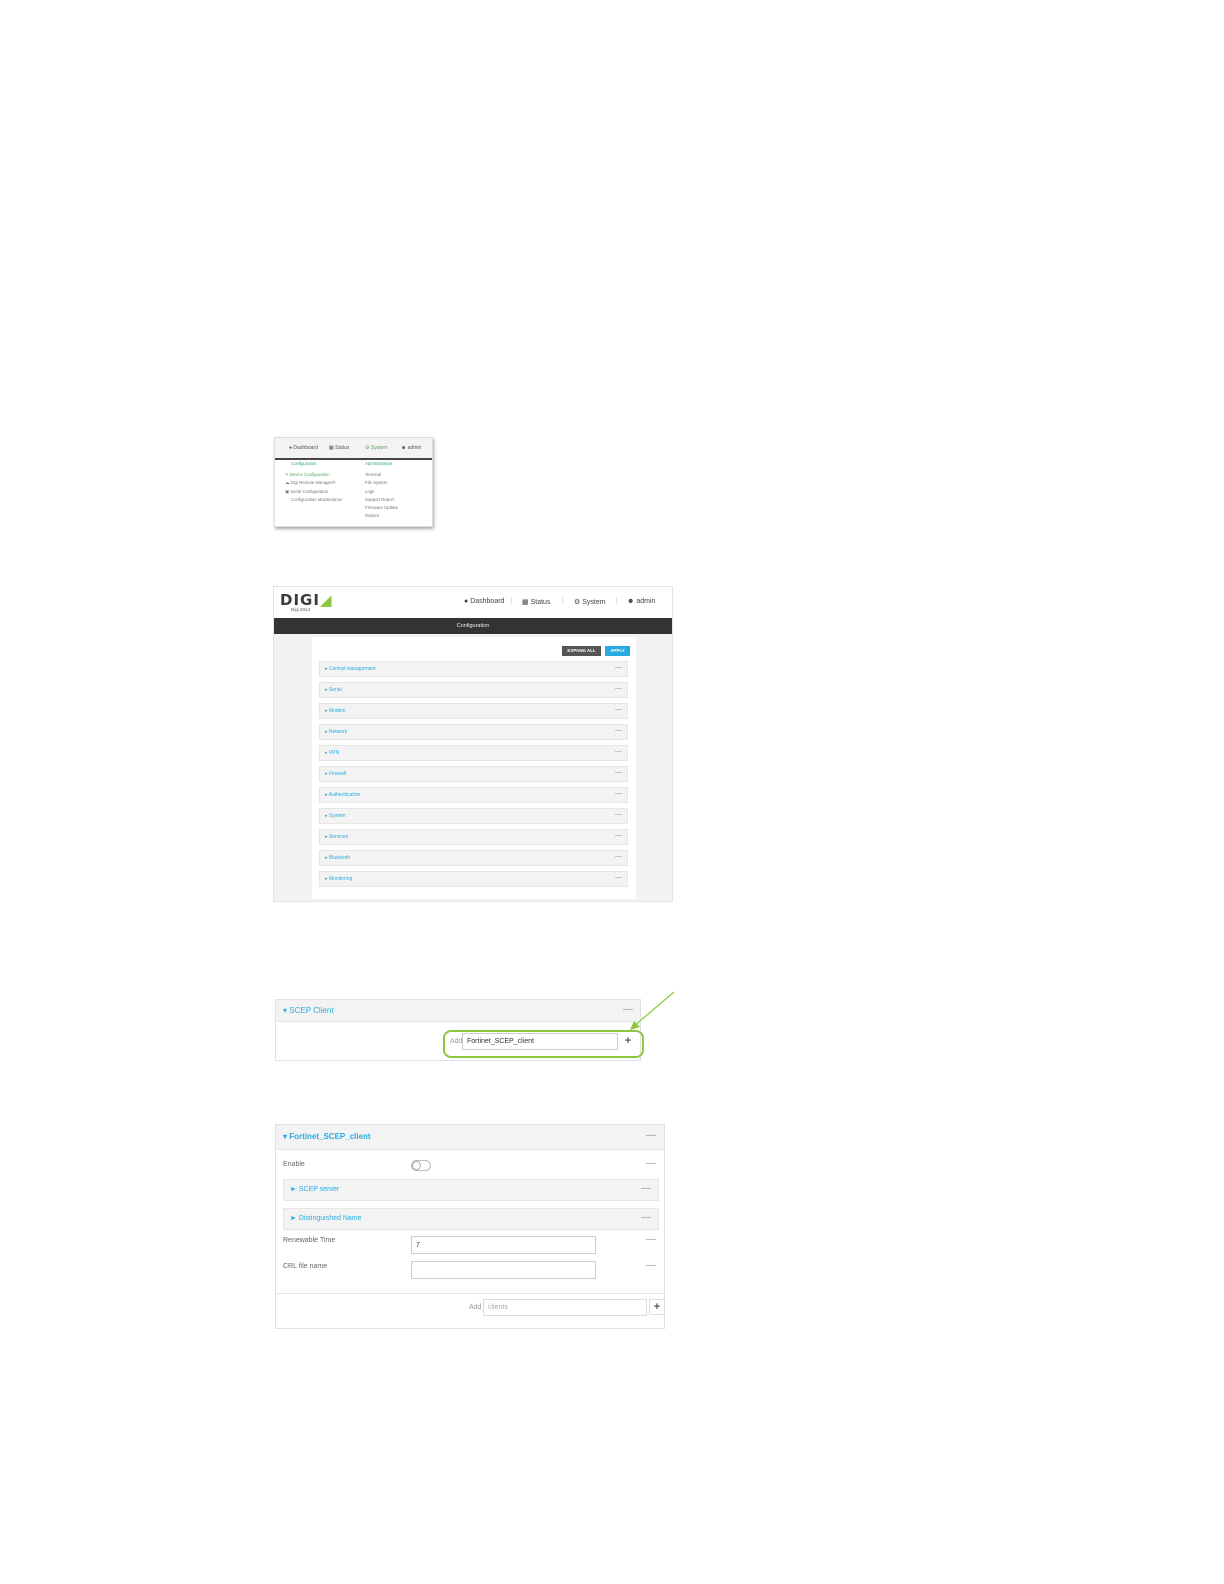 The height and width of the screenshot is (1584, 1224). I want to click on section-title: ▸ Central management, so click(350, 669).